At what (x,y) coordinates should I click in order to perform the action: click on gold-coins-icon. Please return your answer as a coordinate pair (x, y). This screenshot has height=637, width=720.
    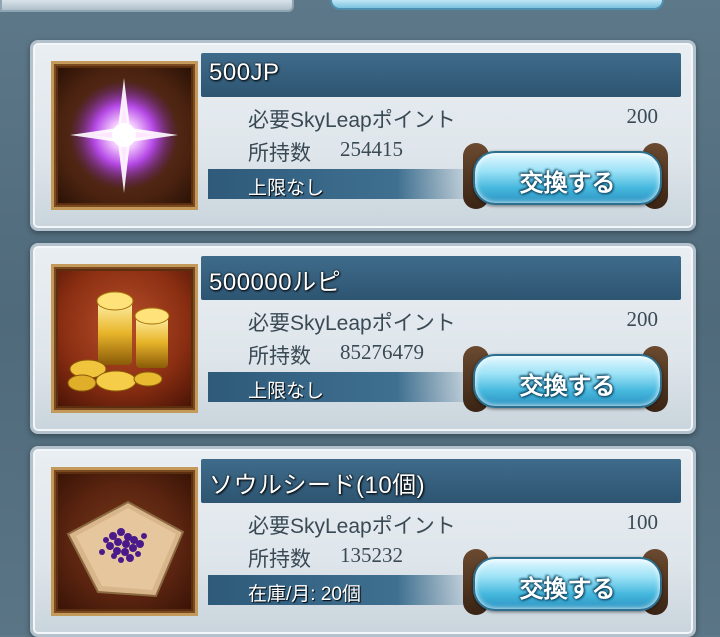
    Looking at the image, I should click on (118, 341).